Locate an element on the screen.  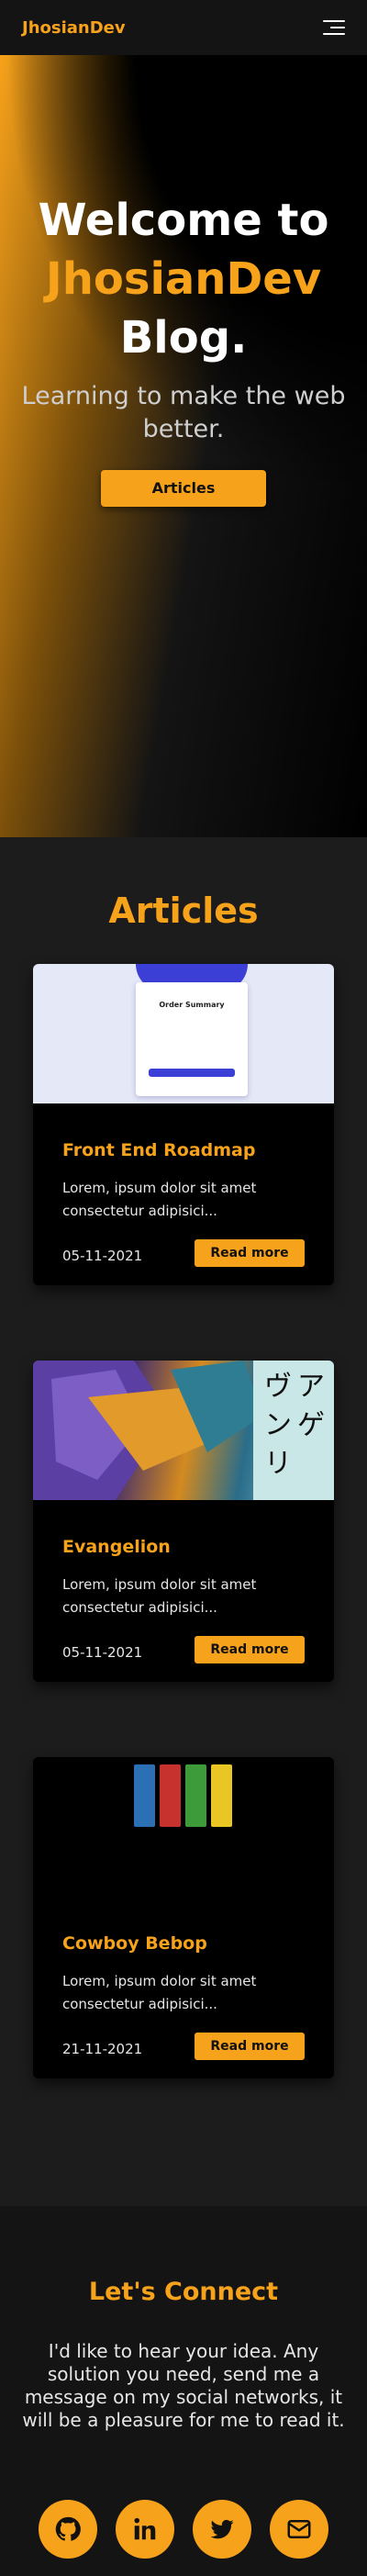
github-icon is located at coordinates (68, 2529).